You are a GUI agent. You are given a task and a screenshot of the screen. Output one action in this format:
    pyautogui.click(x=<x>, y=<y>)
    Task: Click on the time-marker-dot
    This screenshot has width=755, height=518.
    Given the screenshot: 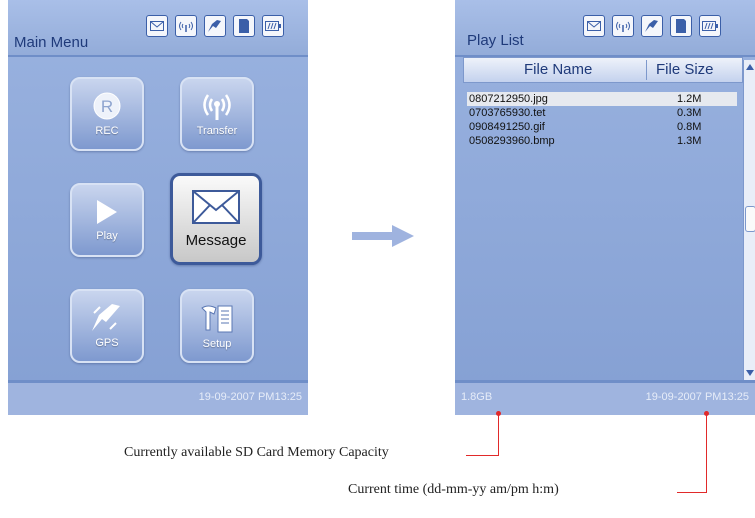 What is the action you would take?
    pyautogui.click(x=706, y=413)
    